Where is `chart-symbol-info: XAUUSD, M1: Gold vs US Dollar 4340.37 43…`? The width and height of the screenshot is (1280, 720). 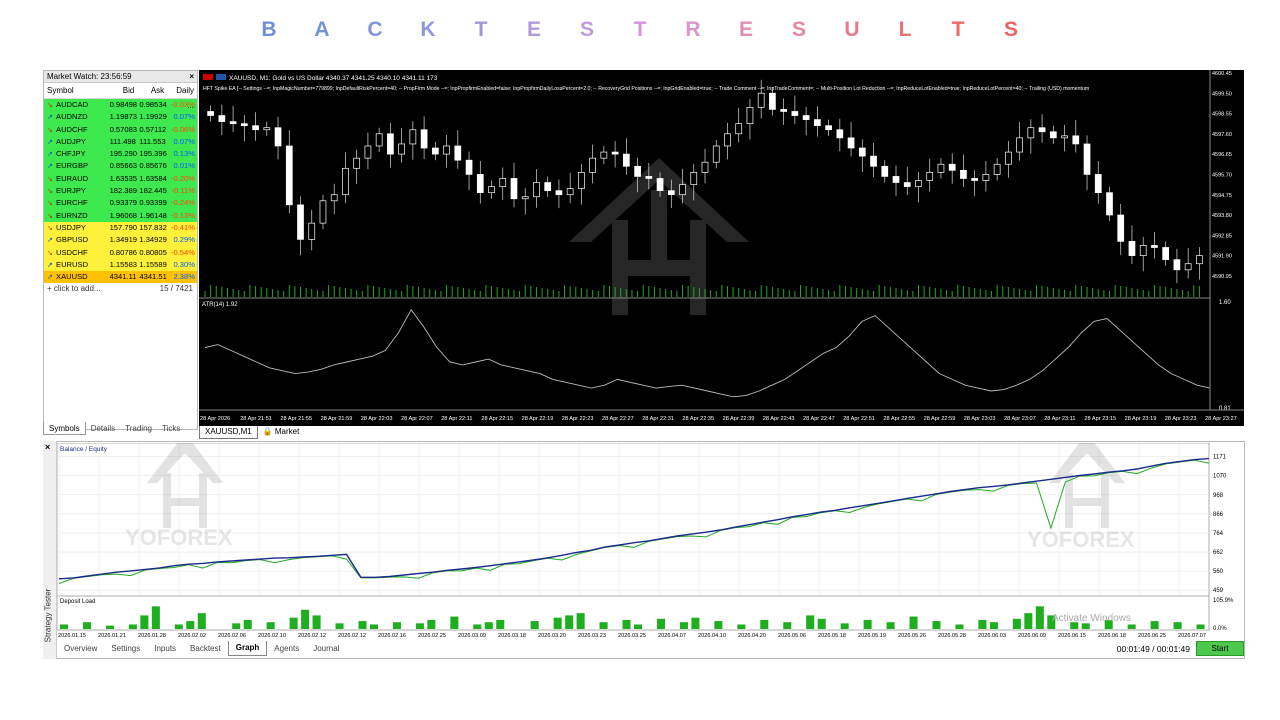 chart-symbol-info: XAUUSD, M1: Gold vs US Dollar 4340.37 43… is located at coordinates (333, 78).